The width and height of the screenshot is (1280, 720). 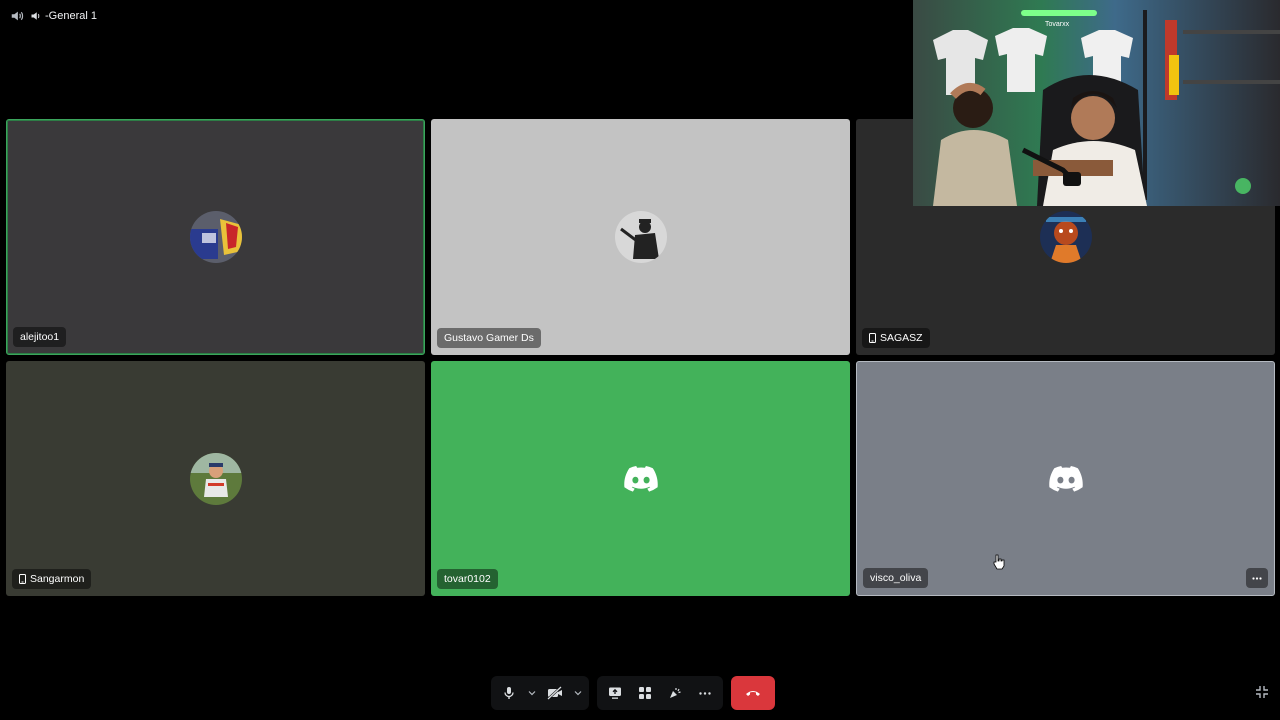 I want to click on speaker-icon, so click(x=17, y=16).